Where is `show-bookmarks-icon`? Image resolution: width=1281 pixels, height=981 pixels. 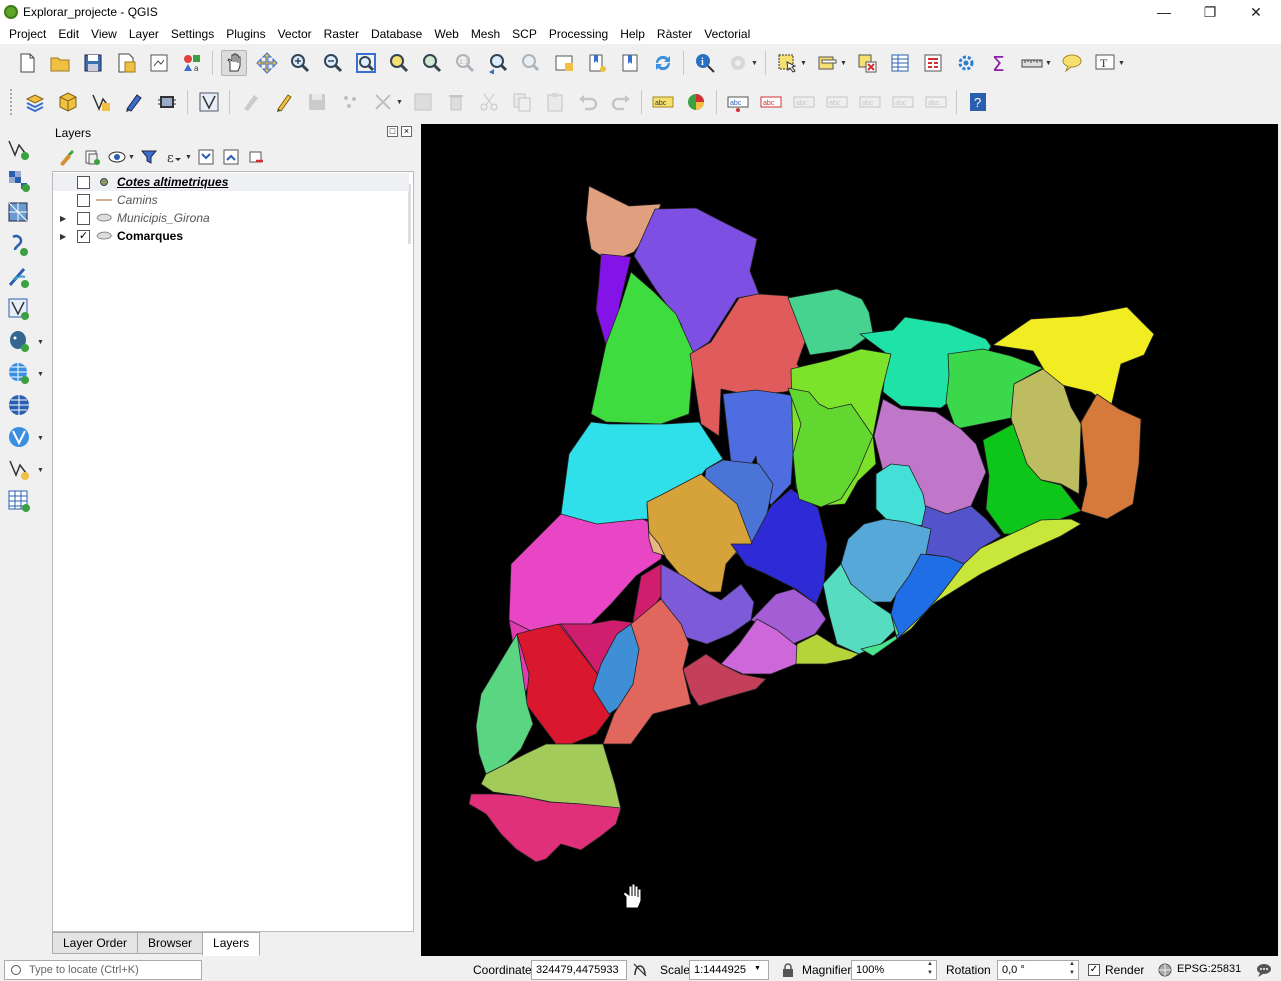 show-bookmarks-icon is located at coordinates (630, 63).